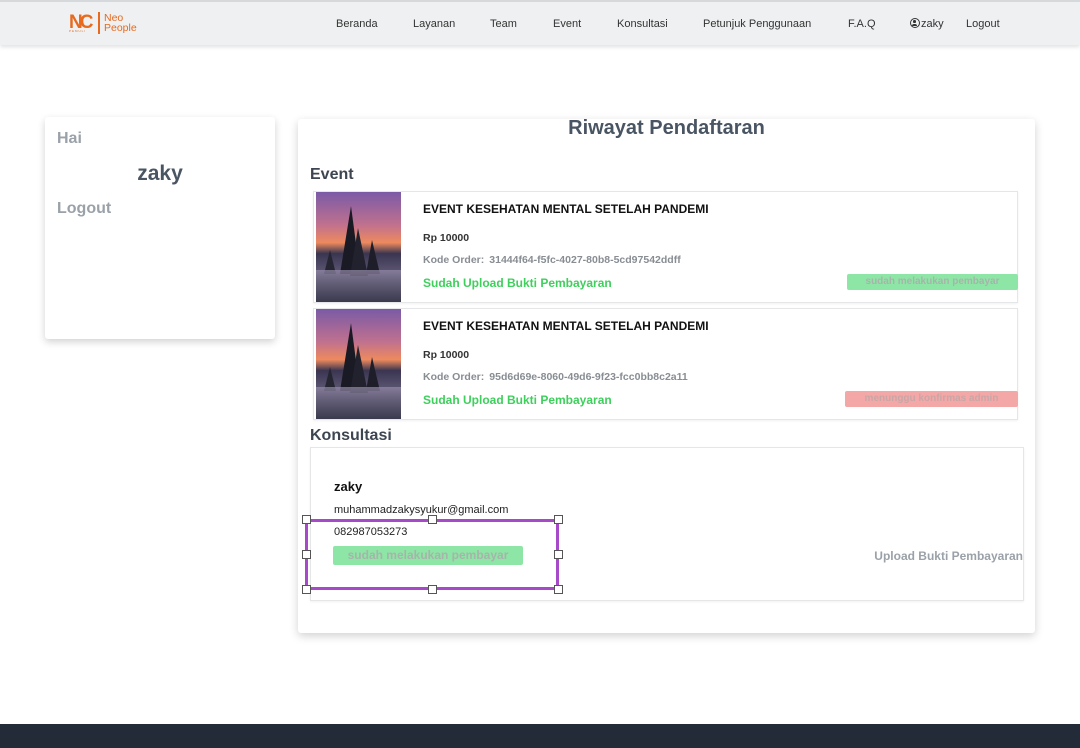 This screenshot has width=1080, height=748. What do you see at coordinates (642, 24) in the screenshot?
I see `nav-link-konsultasi: Konsultasi` at bounding box center [642, 24].